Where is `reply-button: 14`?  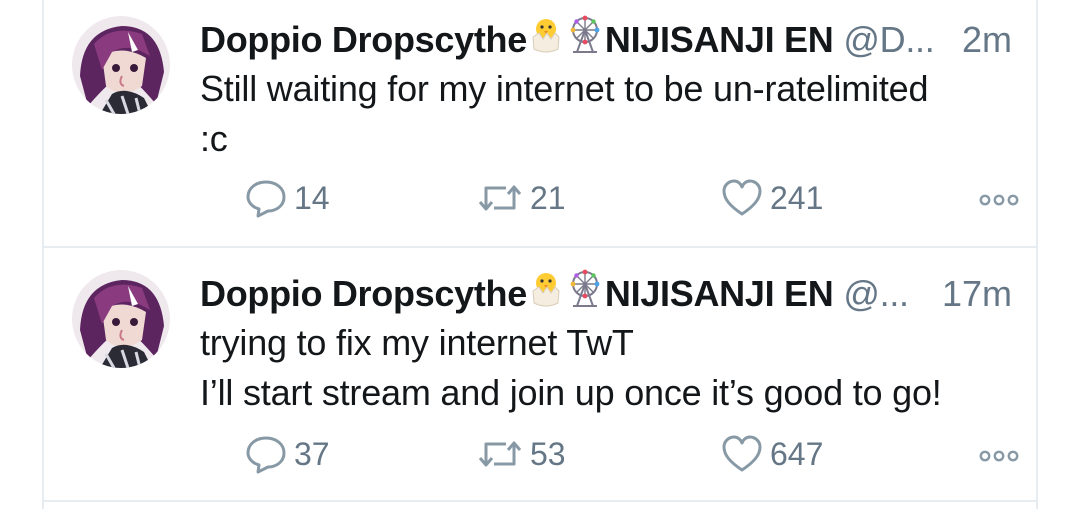 reply-button: 14 is located at coordinates (287, 198).